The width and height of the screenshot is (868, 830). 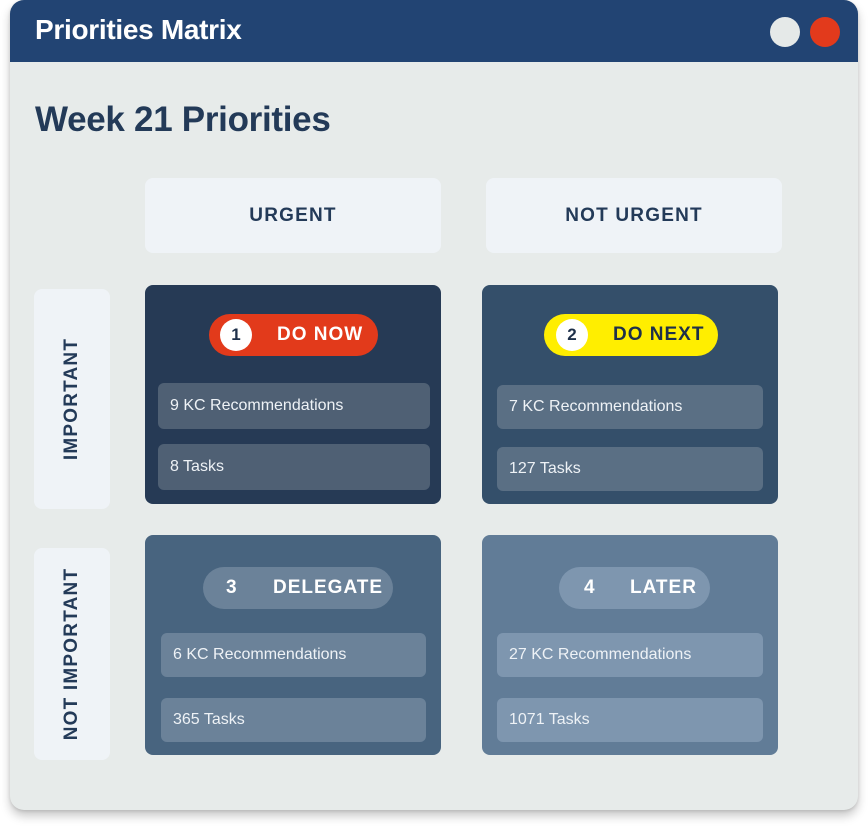 I want to click on kc-recommendations-item: 7 KC Recommendations, so click(x=630, y=407).